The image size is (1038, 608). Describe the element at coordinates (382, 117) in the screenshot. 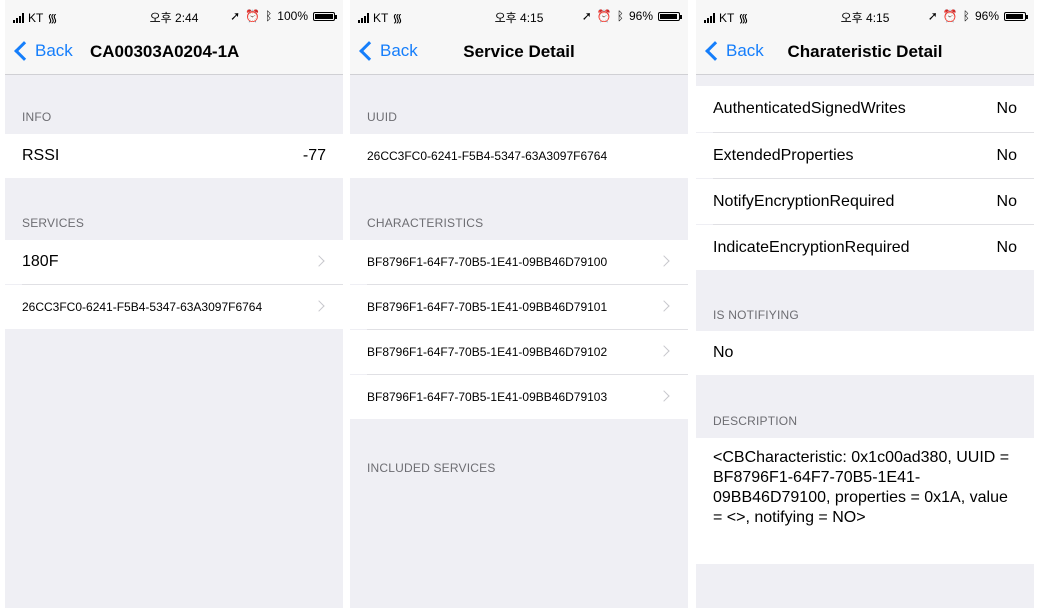

I see `section-header-uuid: UUID` at that location.